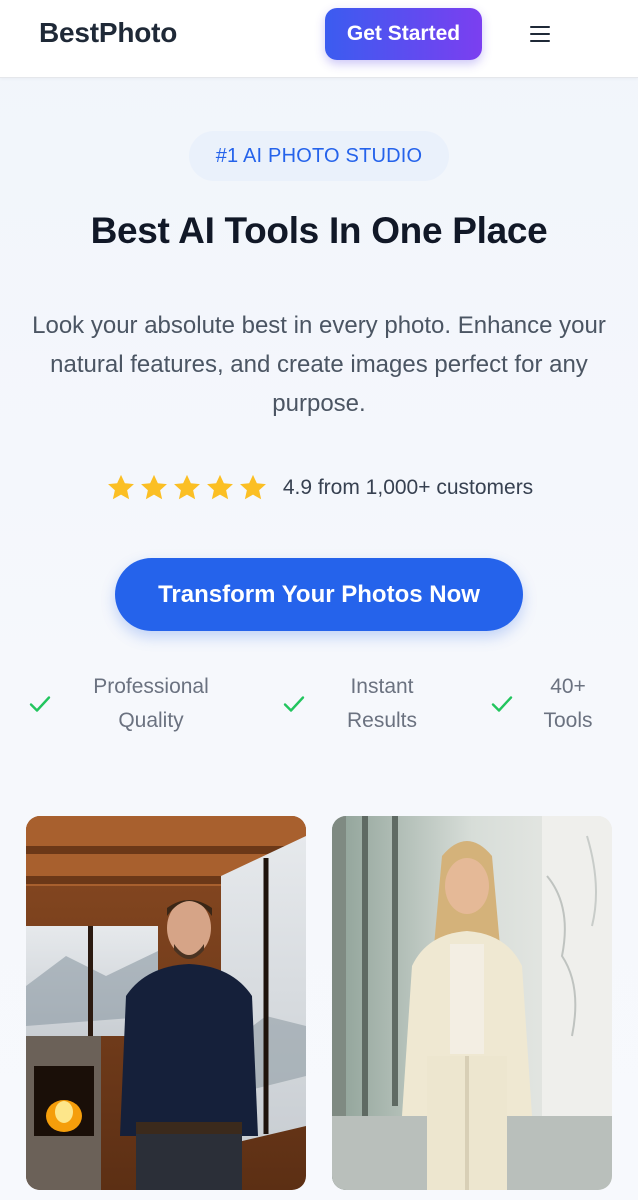 This screenshot has width=638, height=1200. Describe the element at coordinates (568, 703) in the screenshot. I see `feature-label: 40+ Tools` at that location.